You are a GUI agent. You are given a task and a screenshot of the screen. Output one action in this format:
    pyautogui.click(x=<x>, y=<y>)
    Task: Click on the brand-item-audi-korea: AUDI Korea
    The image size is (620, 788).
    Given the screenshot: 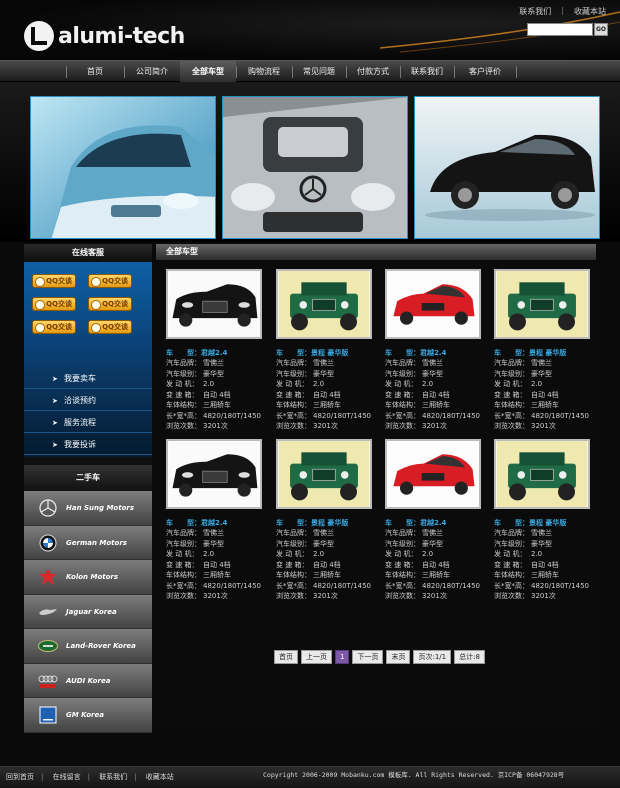 What is the action you would take?
    pyautogui.click(x=88, y=680)
    